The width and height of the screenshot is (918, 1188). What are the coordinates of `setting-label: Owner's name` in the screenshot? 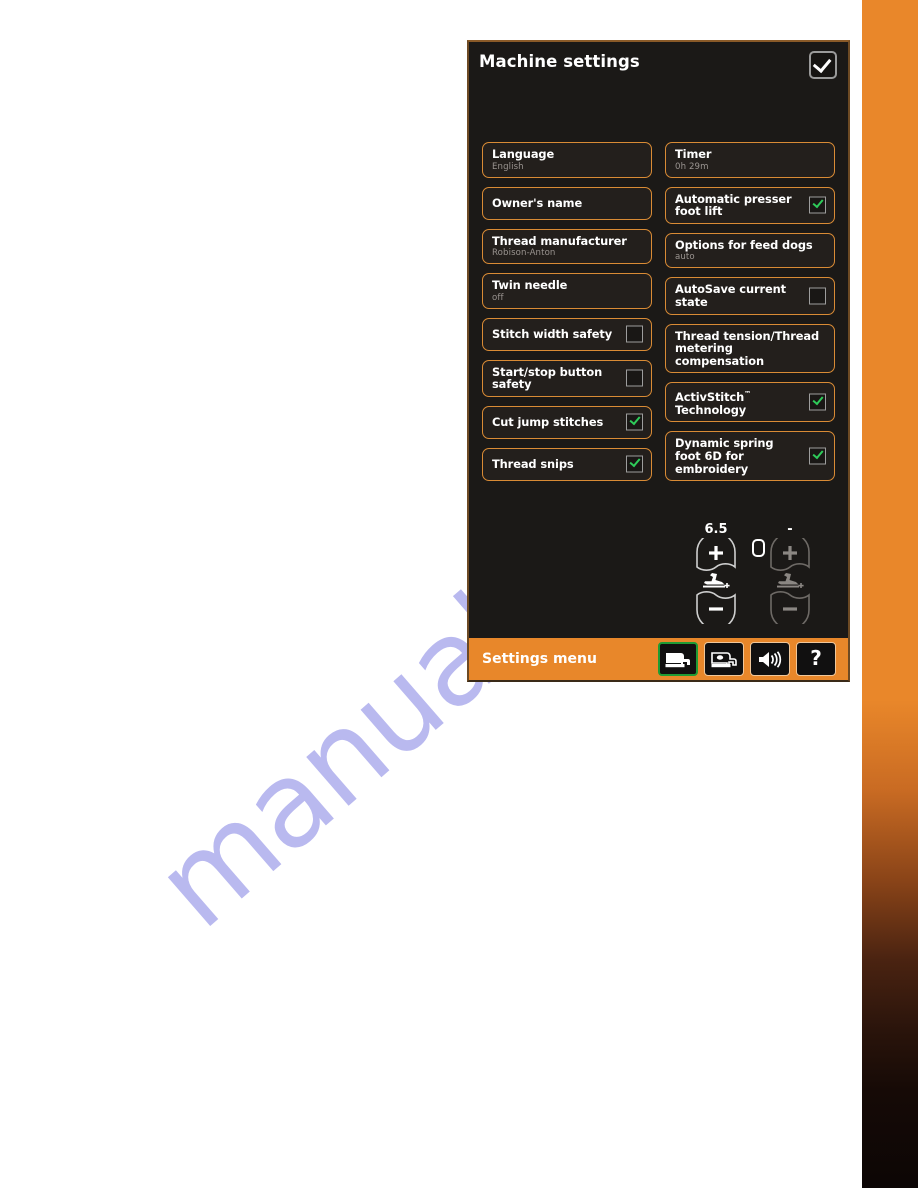 It's located at (537, 202).